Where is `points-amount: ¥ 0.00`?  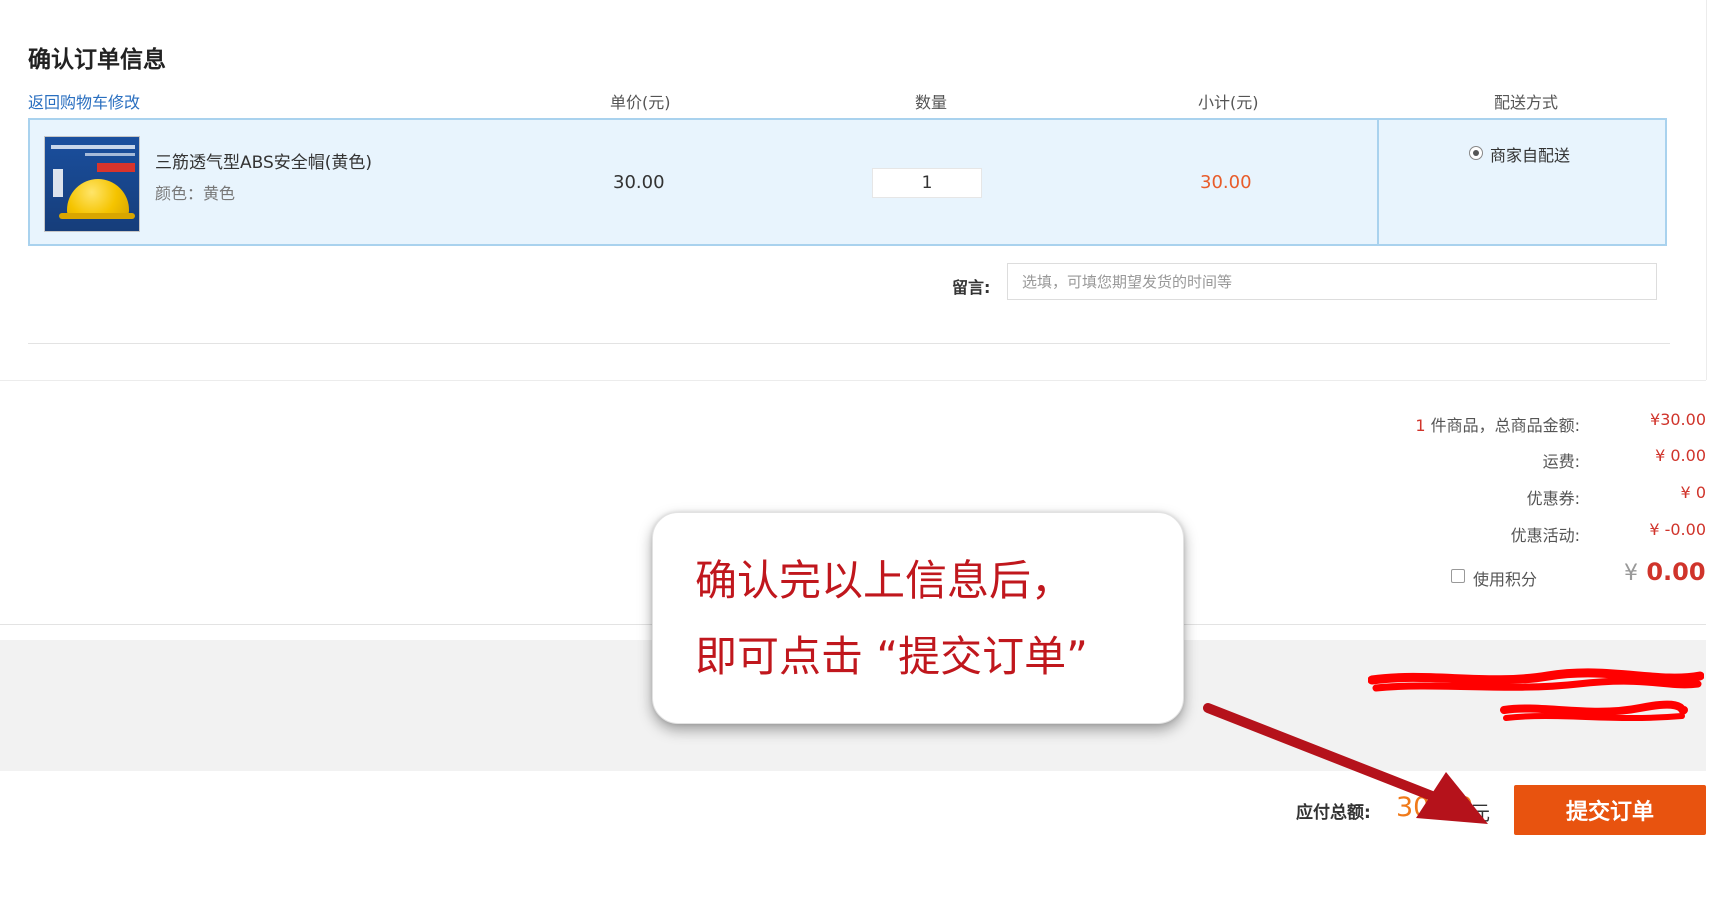
points-amount: ¥ 0.00 is located at coordinates (1665, 572).